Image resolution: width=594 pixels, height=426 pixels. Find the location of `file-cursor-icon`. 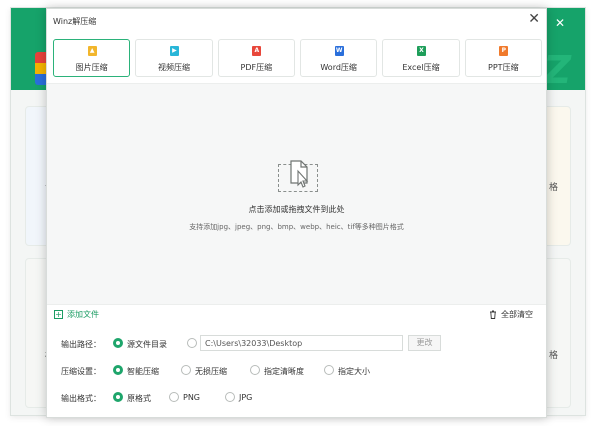

file-cursor-icon is located at coordinates (298, 176).